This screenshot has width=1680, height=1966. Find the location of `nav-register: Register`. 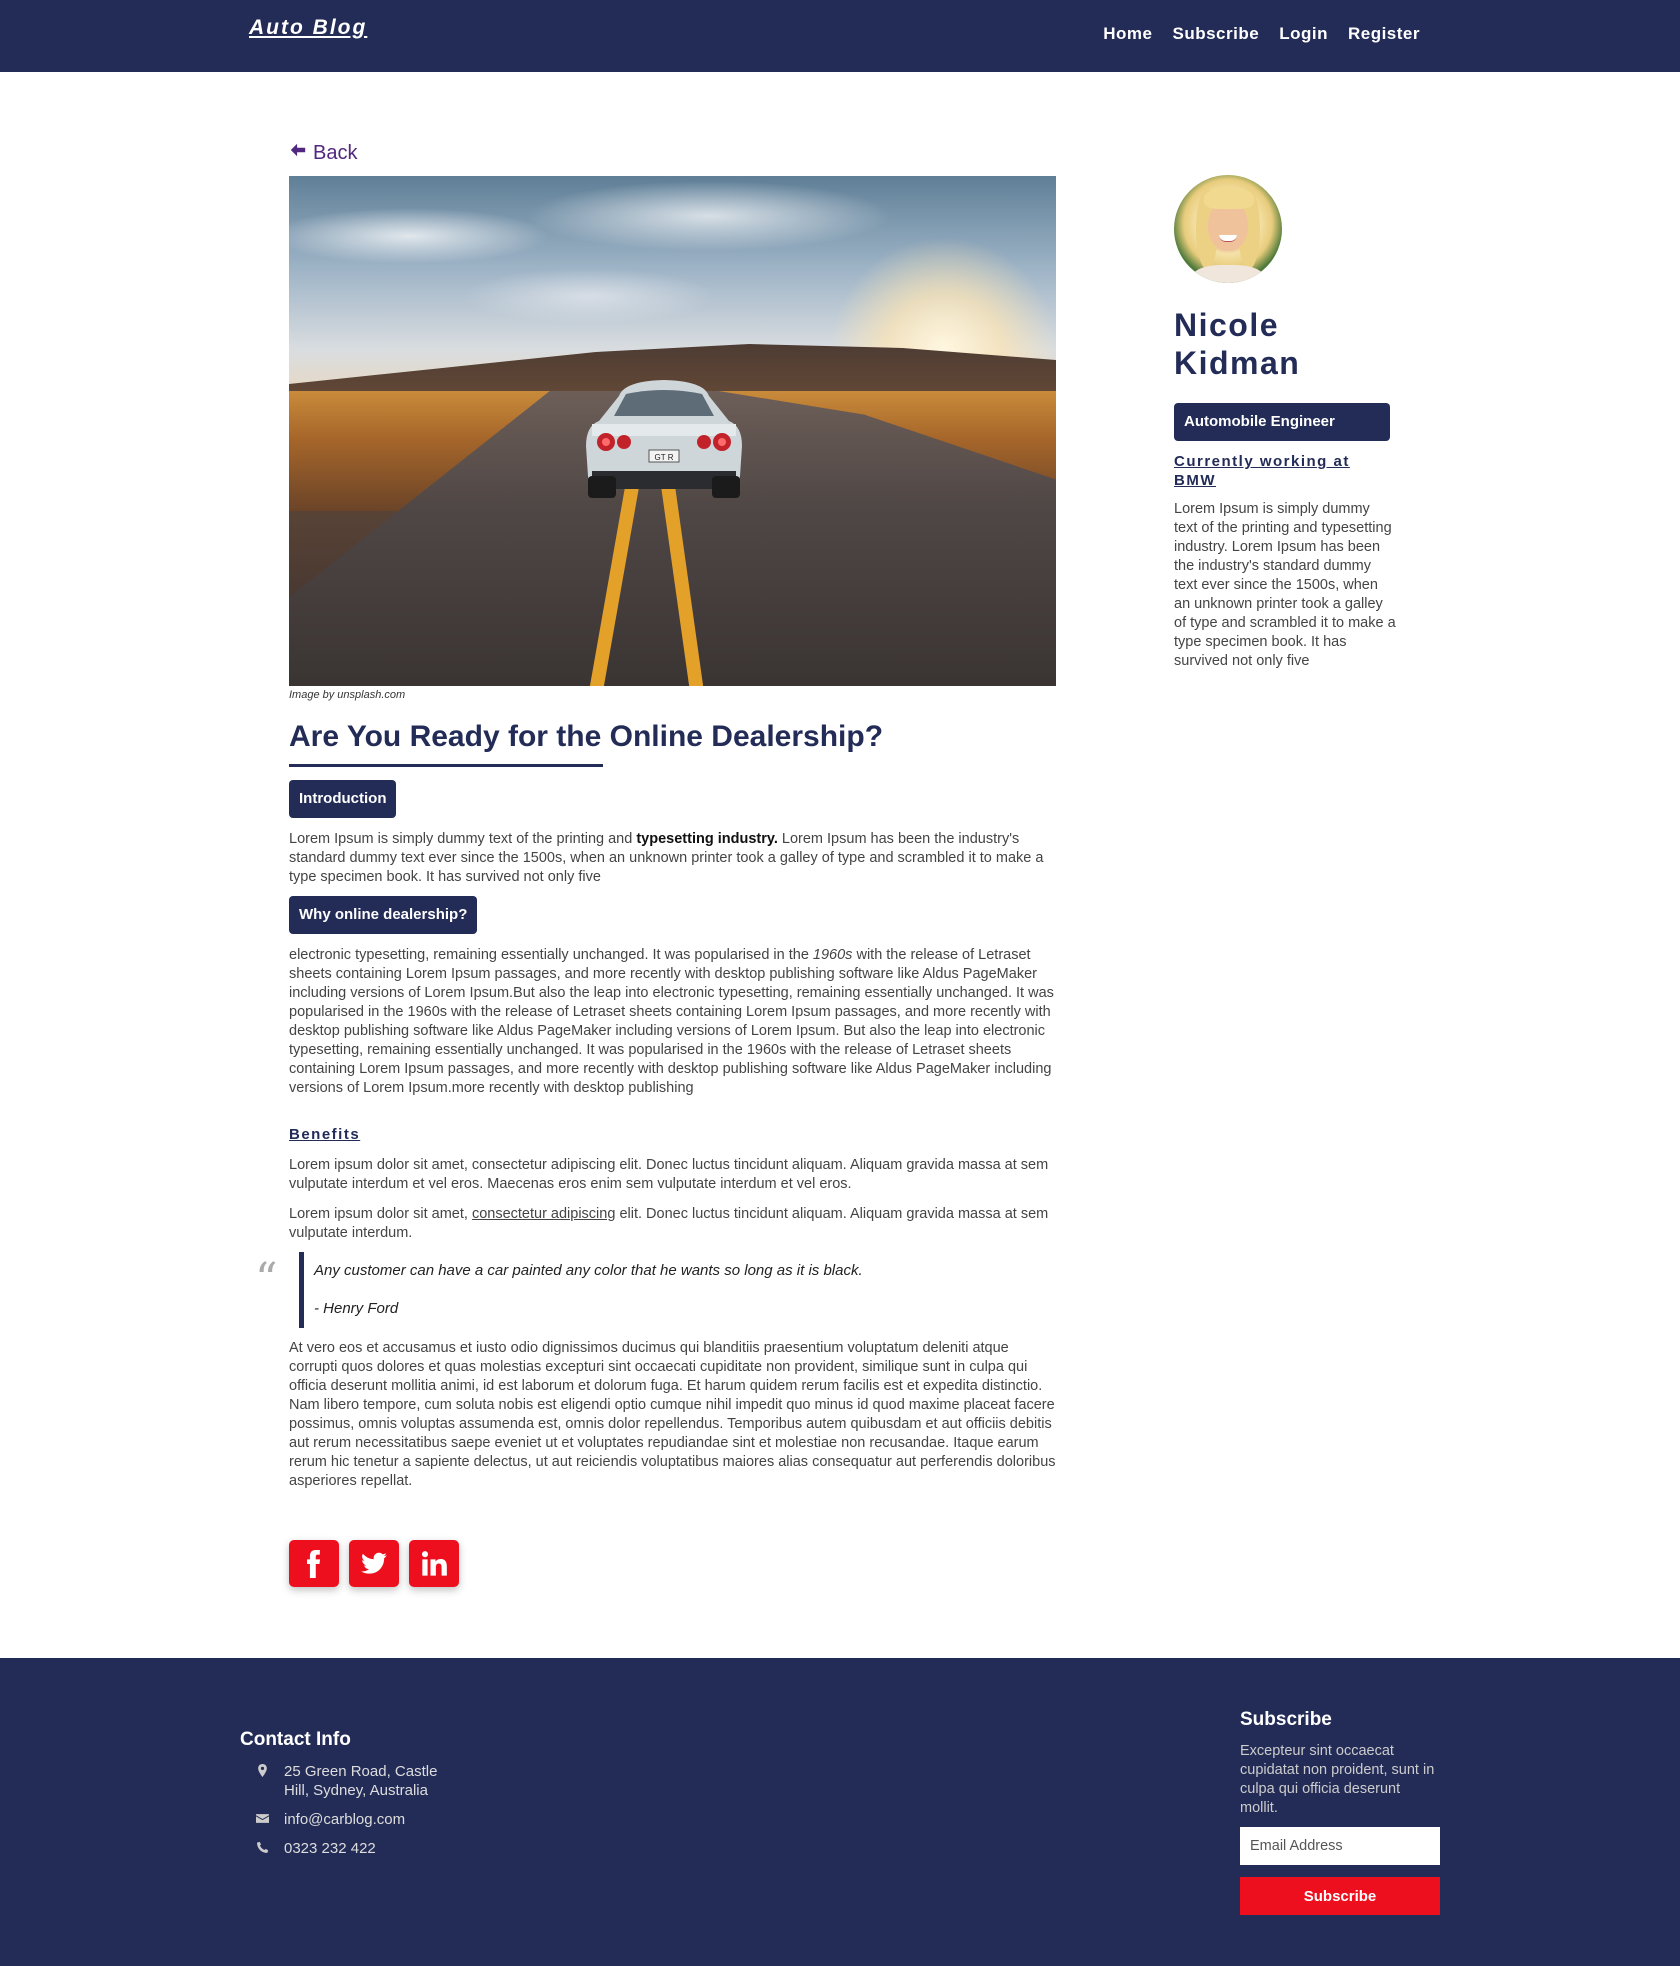

nav-register: Register is located at coordinates (1384, 34).